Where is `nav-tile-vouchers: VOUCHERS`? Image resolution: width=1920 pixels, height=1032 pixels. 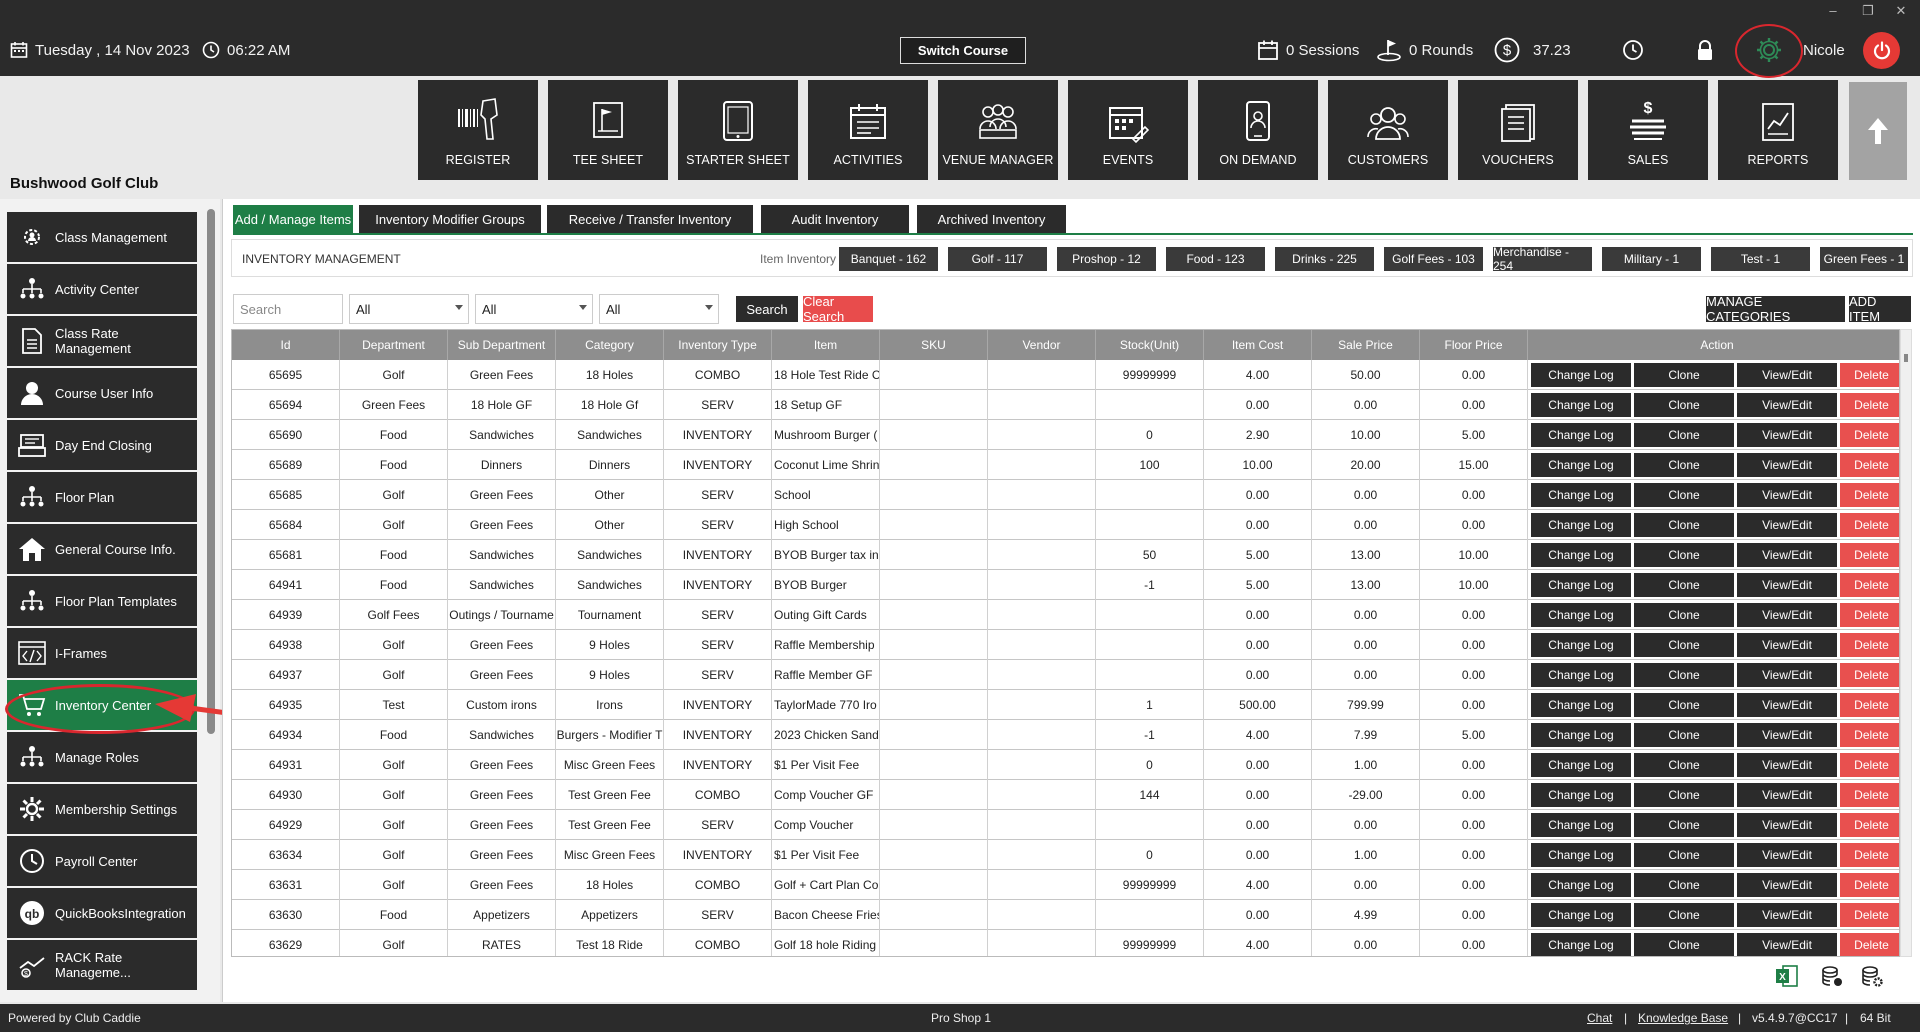 nav-tile-vouchers: VOUCHERS is located at coordinates (1518, 130).